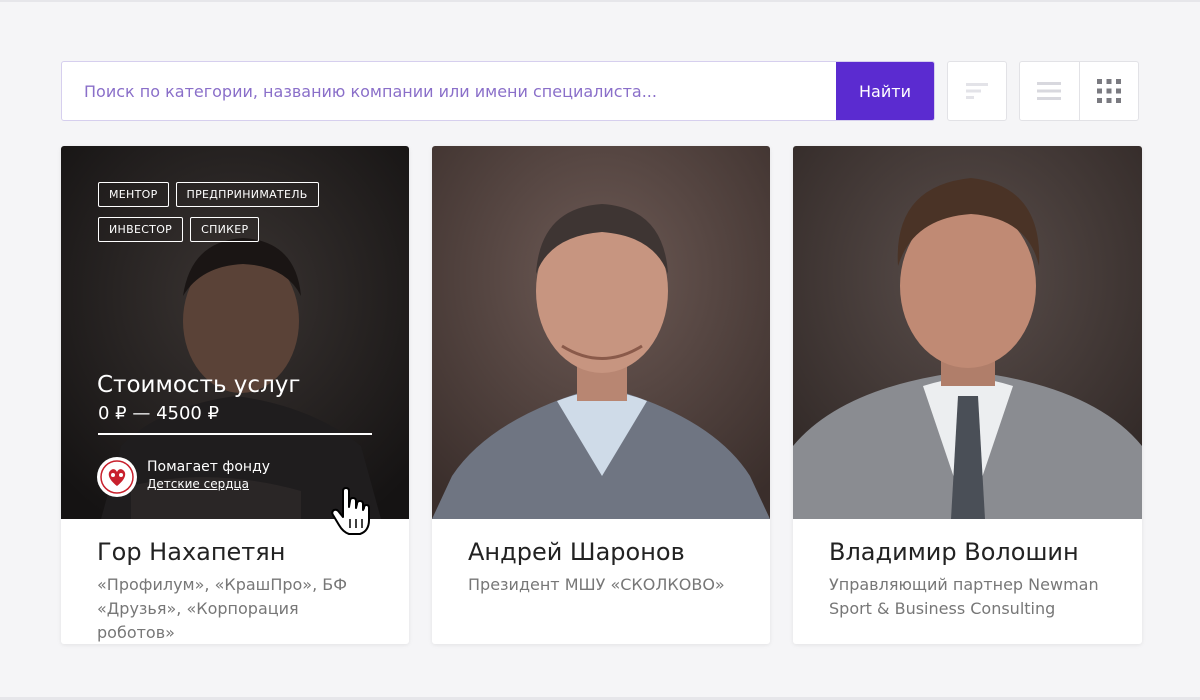 This screenshot has height=700, width=1200. I want to click on search-button: Найти, so click(885, 91).